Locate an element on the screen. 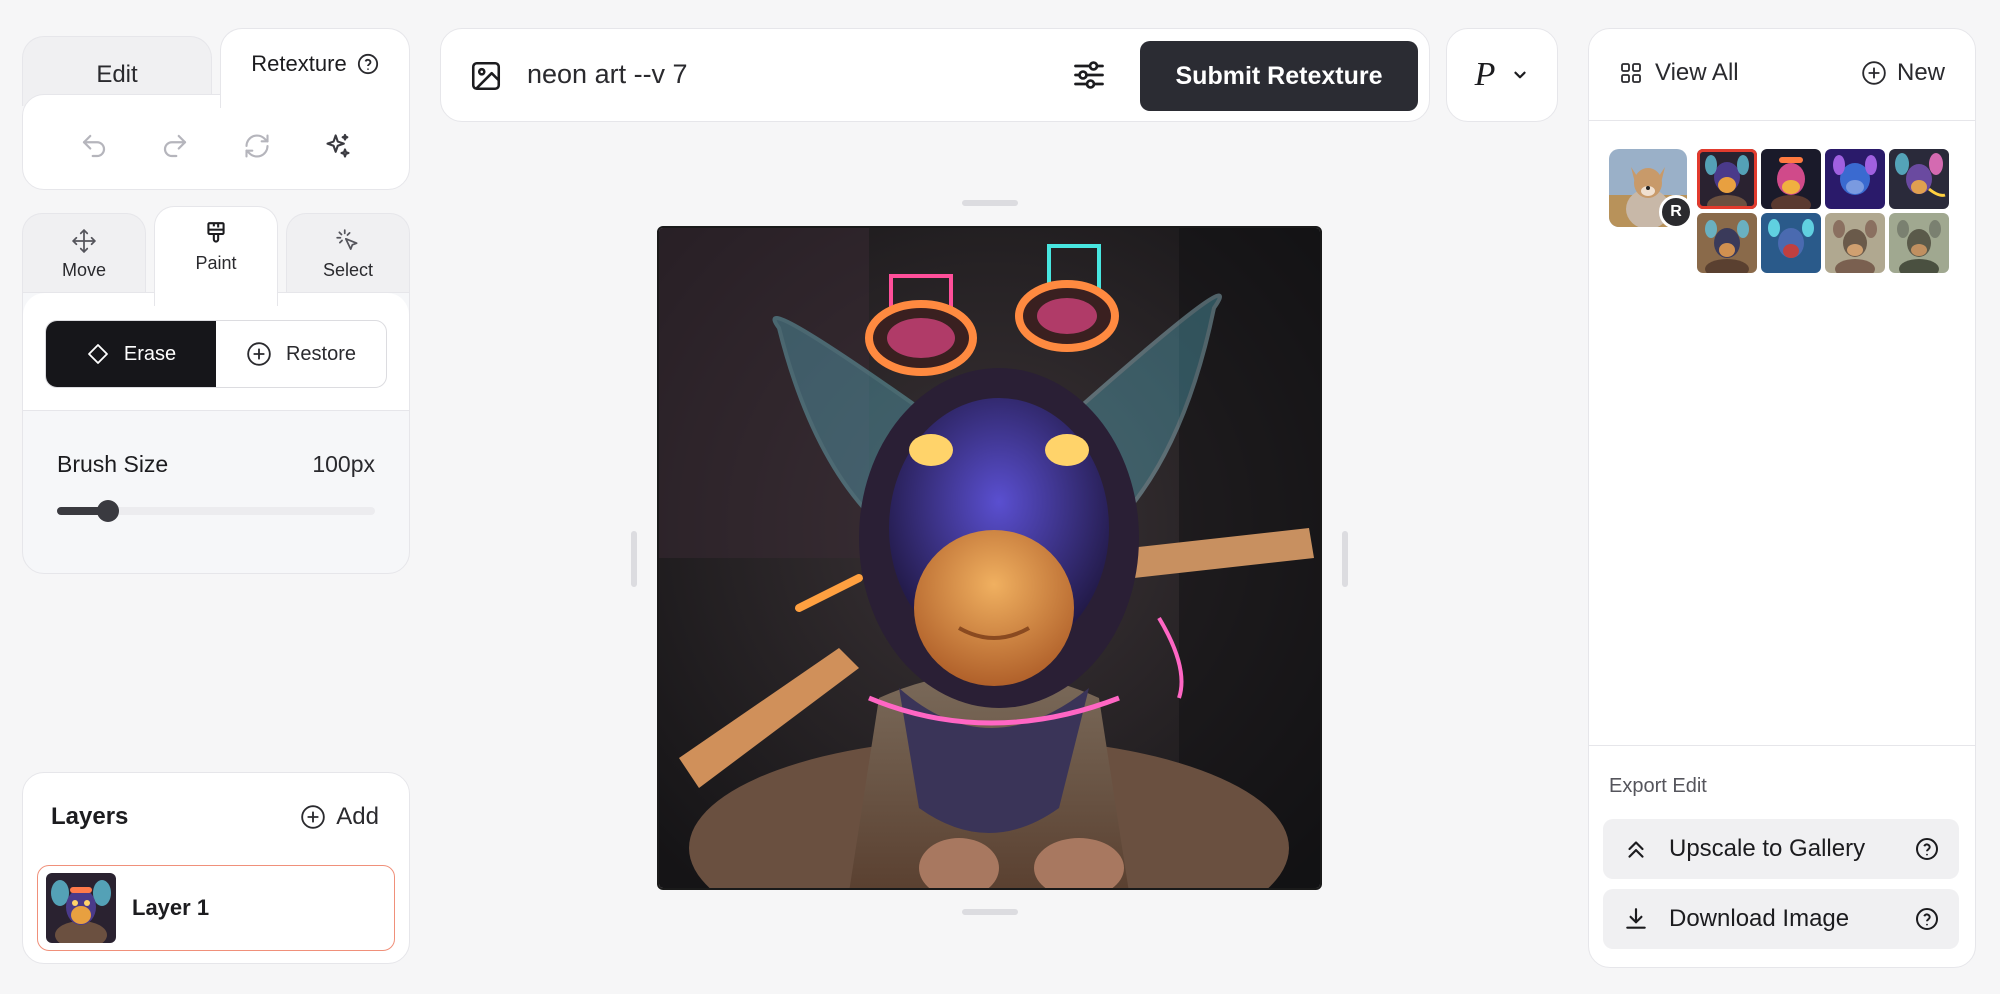  add-layer-button: Add is located at coordinates (339, 817).